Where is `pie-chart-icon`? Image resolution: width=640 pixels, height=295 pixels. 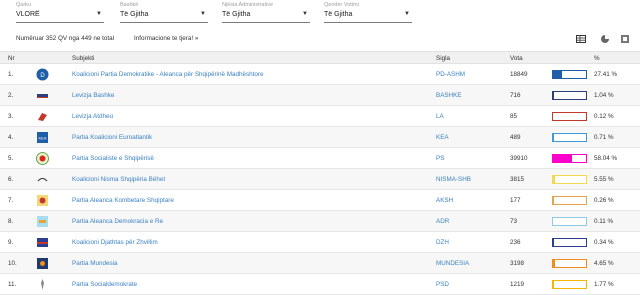 pie-chart-icon is located at coordinates (605, 39).